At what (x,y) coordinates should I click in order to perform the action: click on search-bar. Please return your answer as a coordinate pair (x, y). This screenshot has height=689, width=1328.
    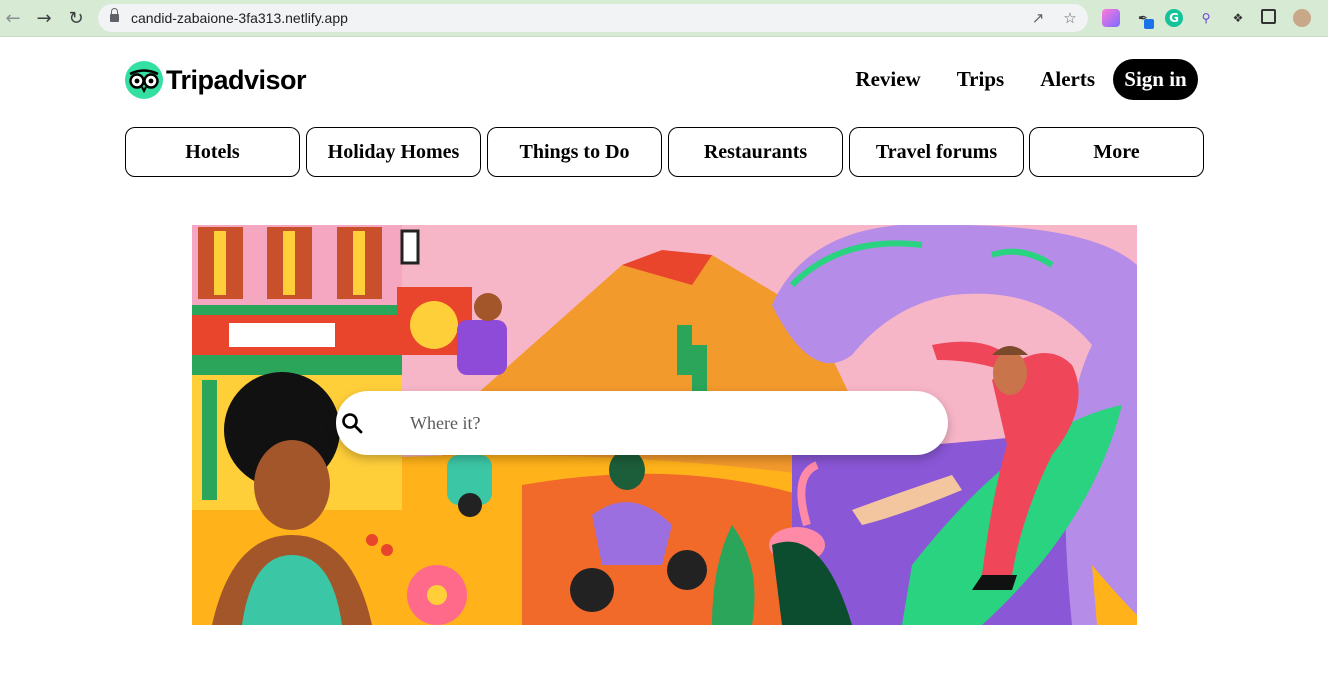
    Looking at the image, I should click on (642, 423).